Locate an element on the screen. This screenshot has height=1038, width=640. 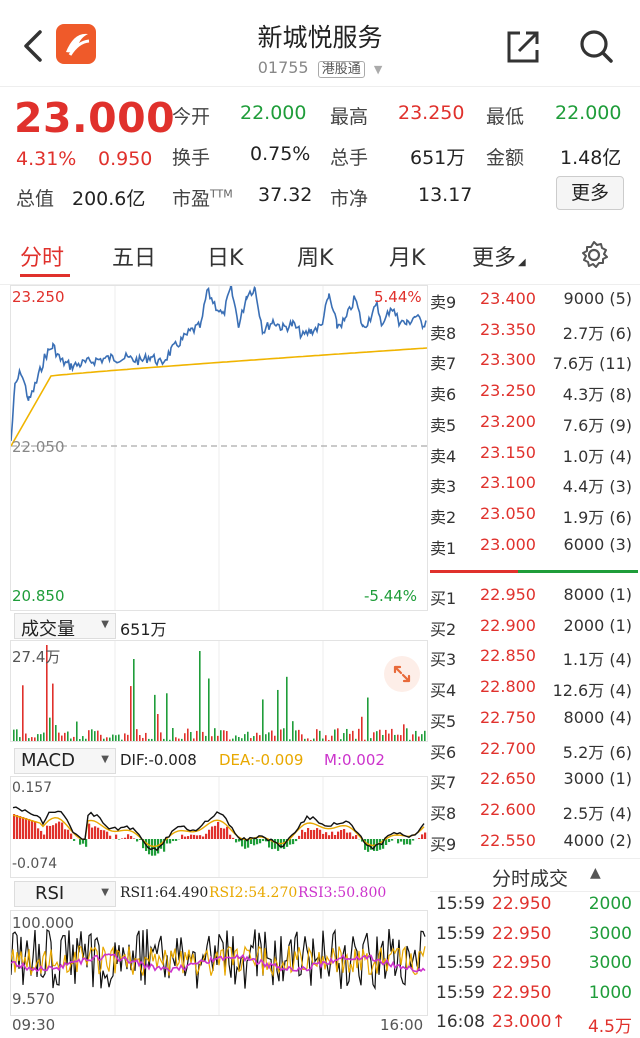
ask-row: 卖923.4009000 (5) is located at coordinates (535, 300).